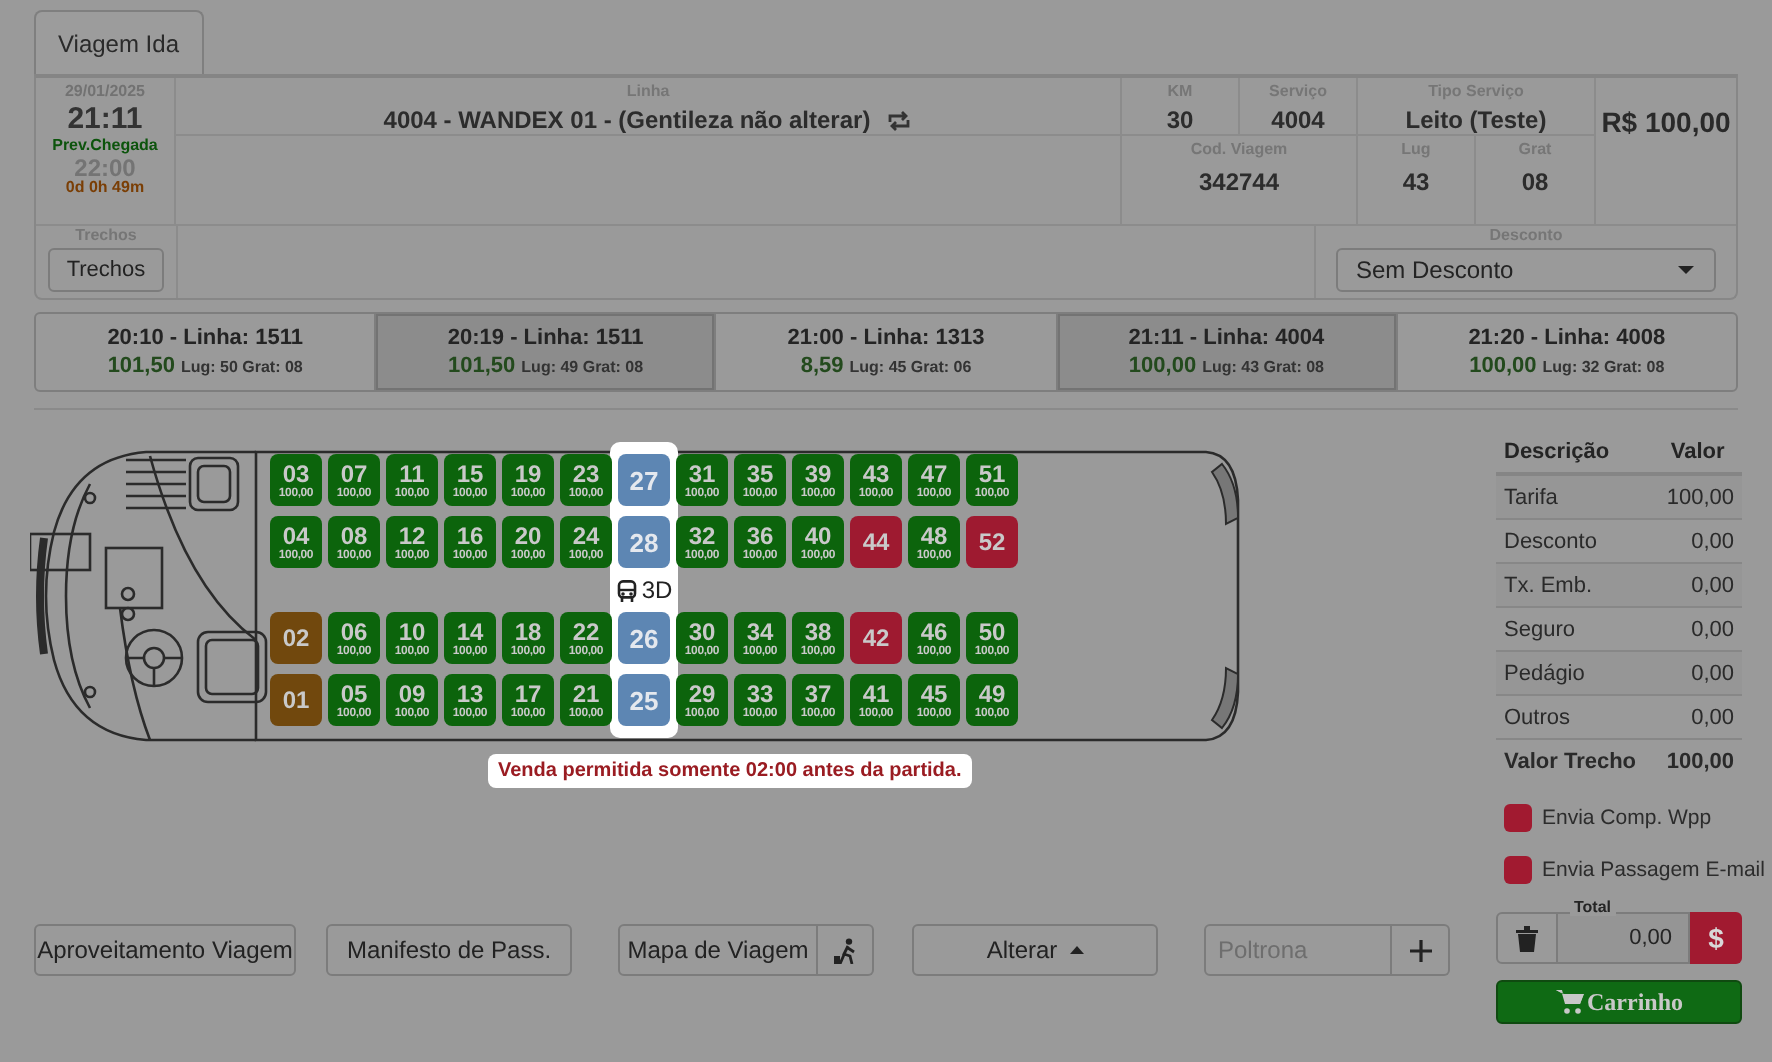 The height and width of the screenshot is (1062, 1772). Describe the element at coordinates (205, 338) in the screenshot. I see `departure-title: 20:10 - Linha: 1511` at that location.